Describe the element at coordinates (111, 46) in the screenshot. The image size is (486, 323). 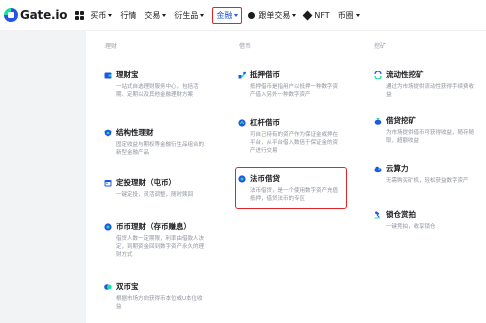
I see `column-heading-wealth: 理财` at that location.